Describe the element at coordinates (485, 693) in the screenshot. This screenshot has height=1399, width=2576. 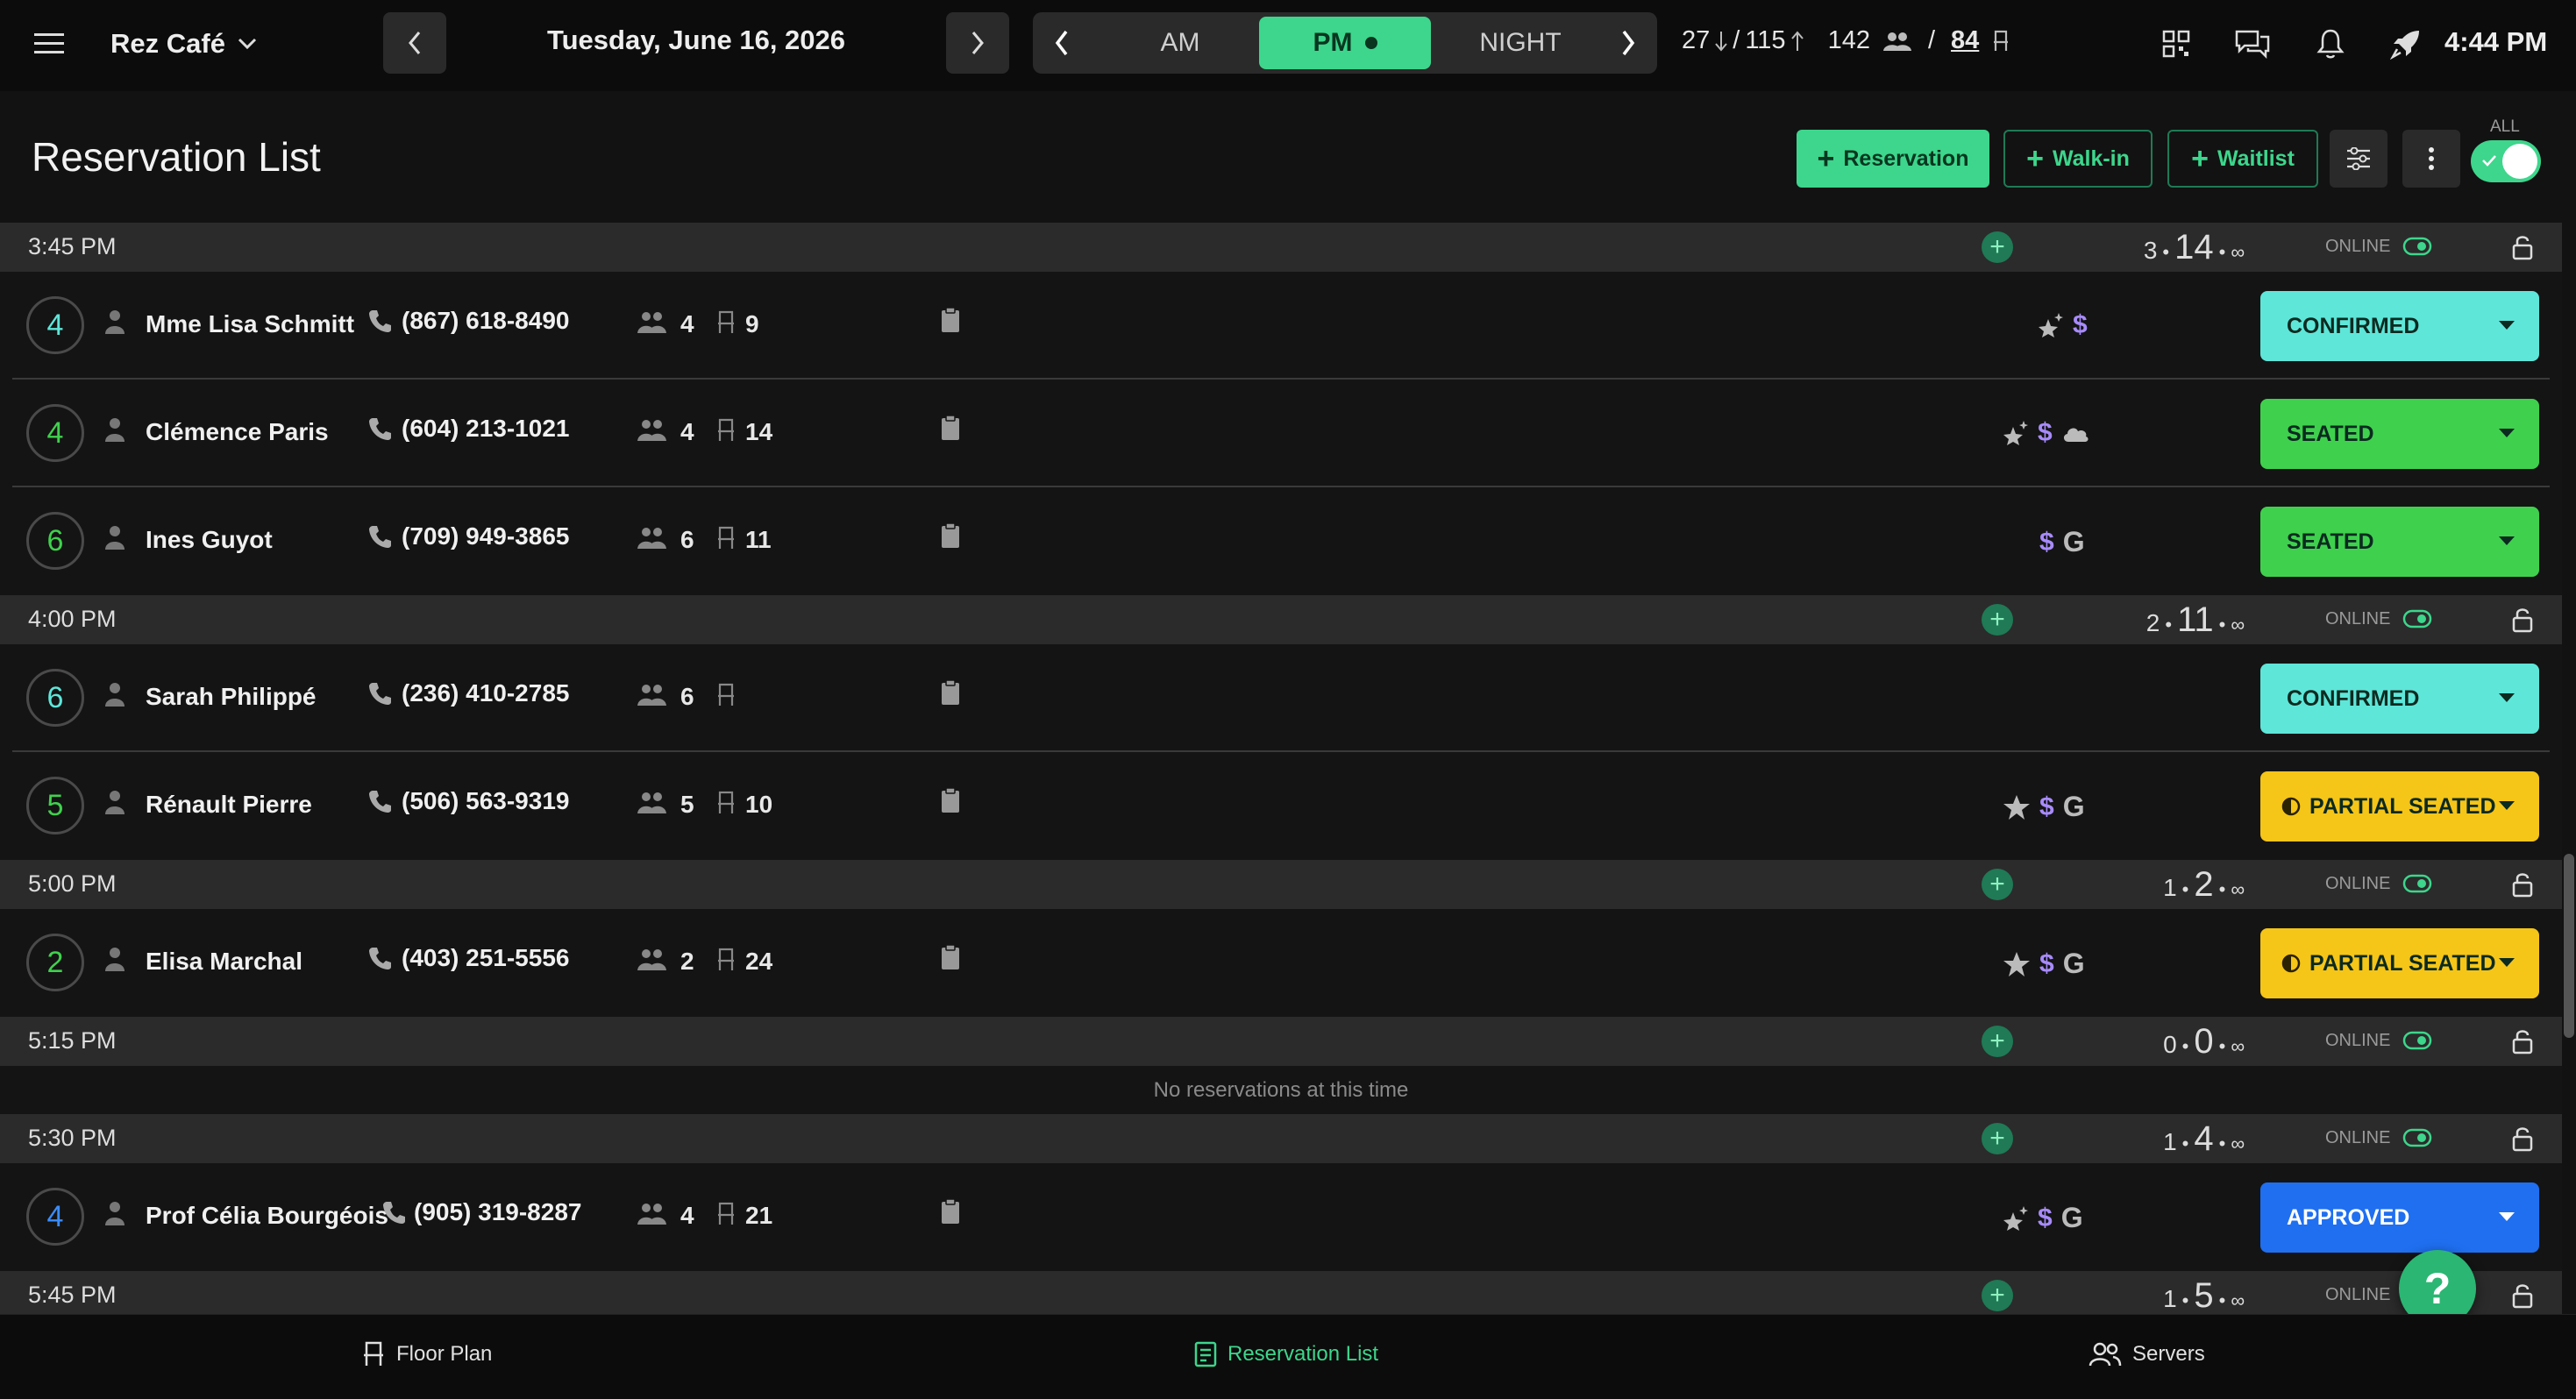
I see `guest-phone: (236) 410-2785` at that location.